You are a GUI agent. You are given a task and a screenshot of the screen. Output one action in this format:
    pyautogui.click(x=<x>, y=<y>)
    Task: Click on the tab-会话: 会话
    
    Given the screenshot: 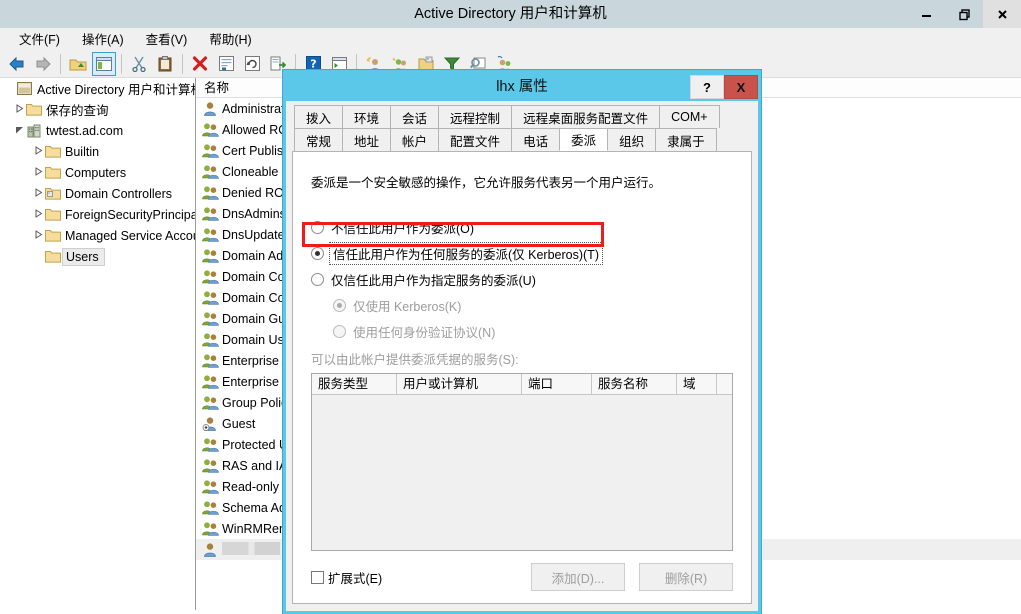 What is the action you would take?
    pyautogui.click(x=414, y=116)
    